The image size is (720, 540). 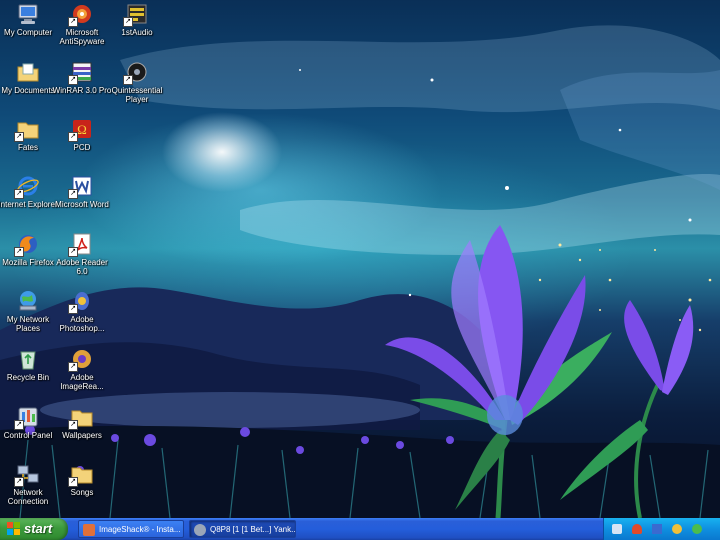 I want to click on desktop-icon-songs: ↗ Songs, so click(x=82, y=479).